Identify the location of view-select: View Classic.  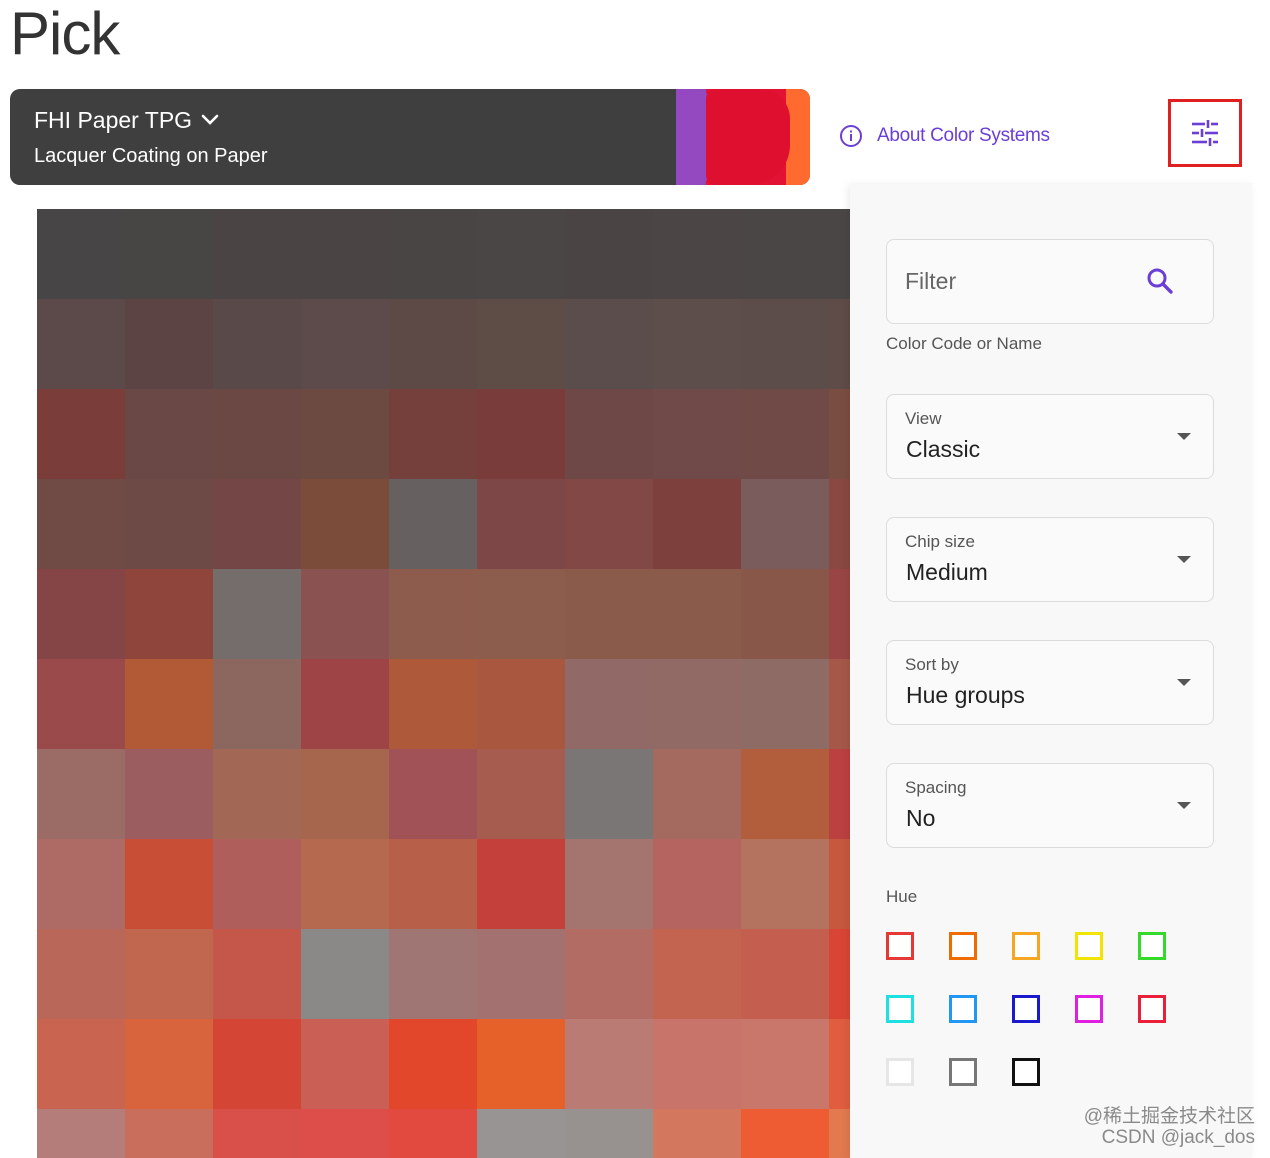
(1050, 436).